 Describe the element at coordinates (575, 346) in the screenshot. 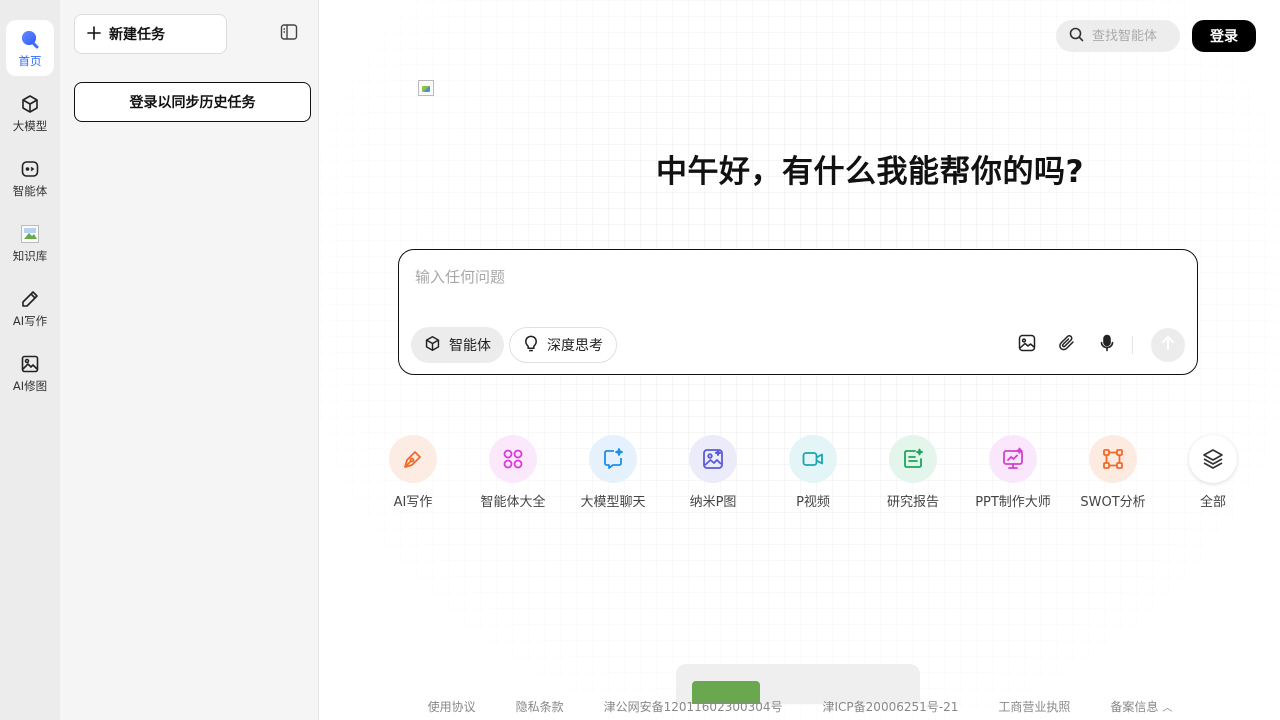

I see `deep-think-label: 深度思考` at that location.